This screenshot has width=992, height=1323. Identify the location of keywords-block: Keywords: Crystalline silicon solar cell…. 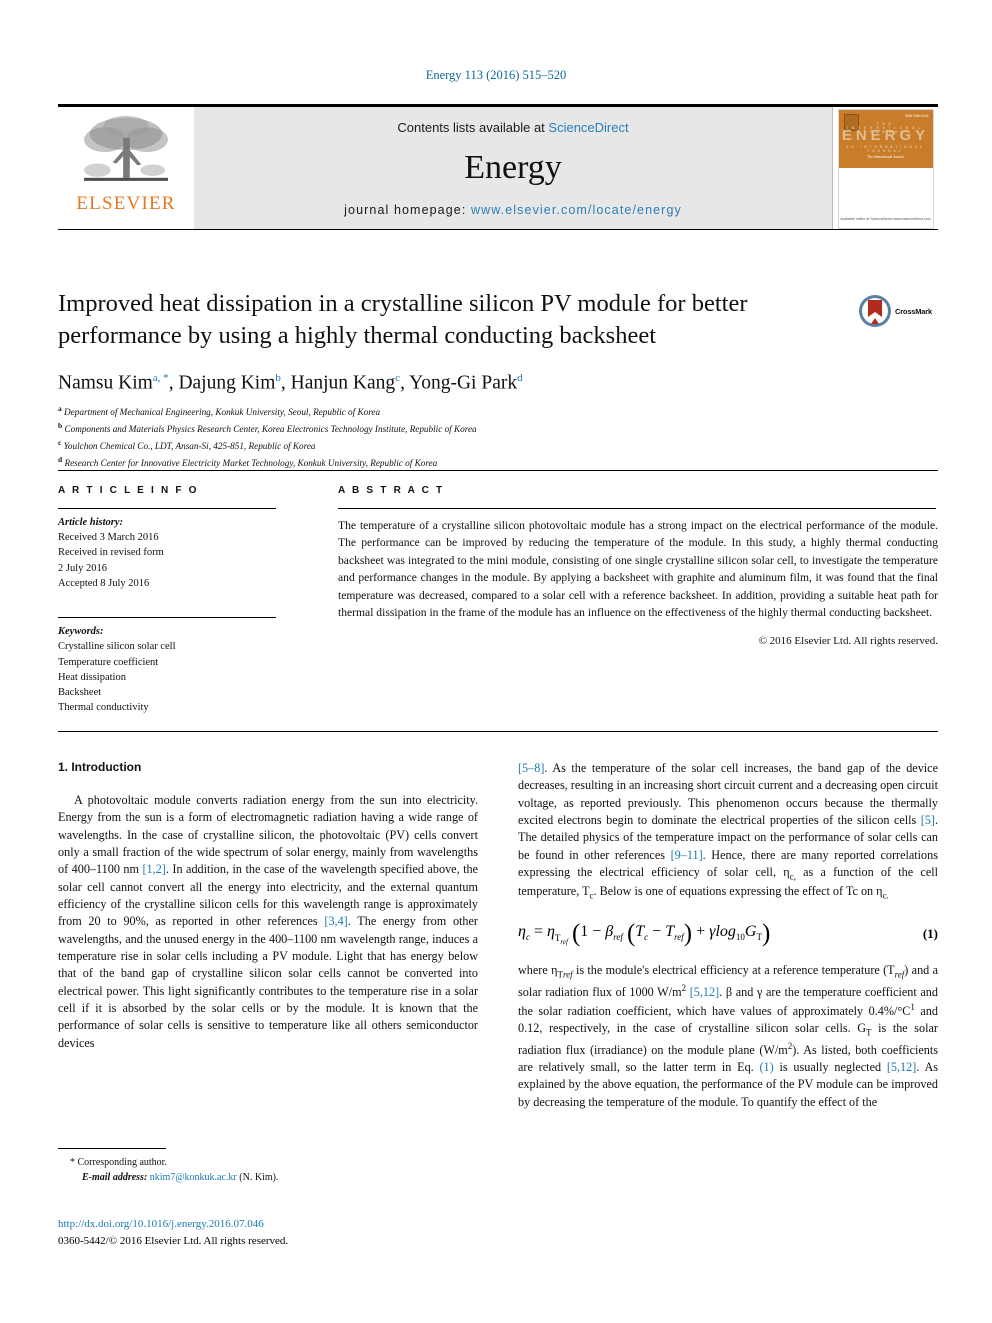
(198, 666).